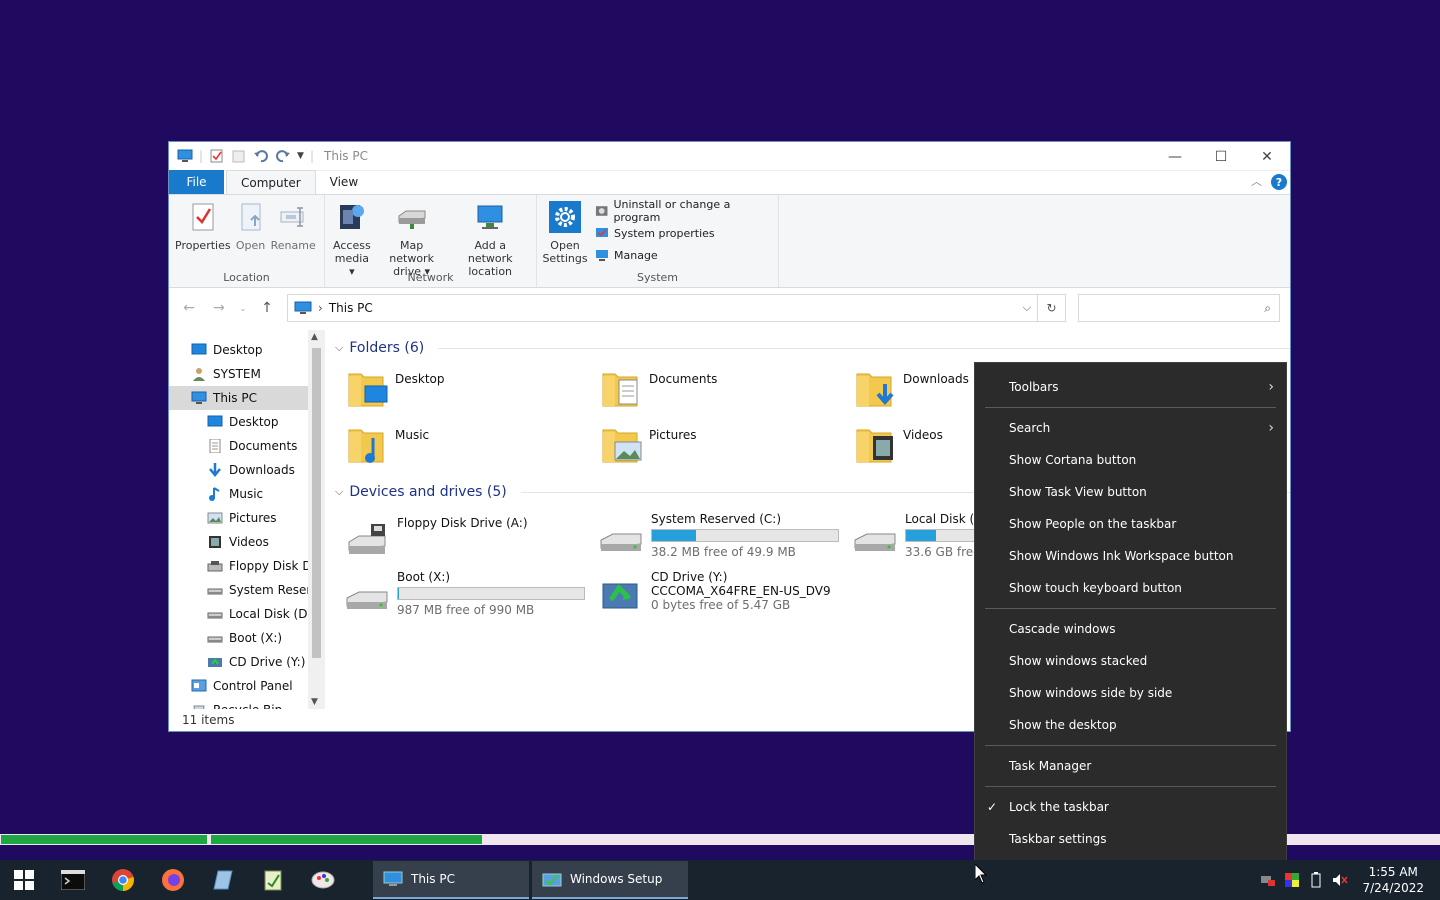 The width and height of the screenshot is (1440, 900). I want to click on menu-item-show-task-view: Show Task View button, so click(1130, 492).